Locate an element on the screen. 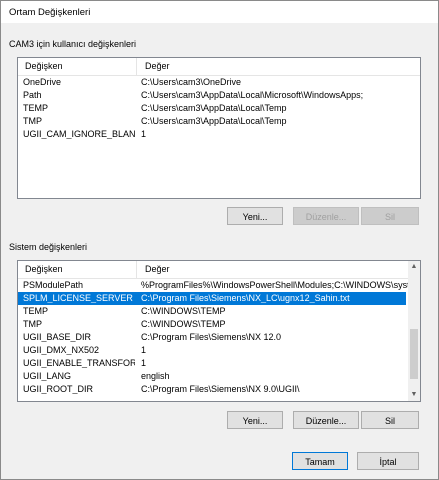 This screenshot has height=480, width=439. user-list-header: Değişken Değer is located at coordinates (219, 67).